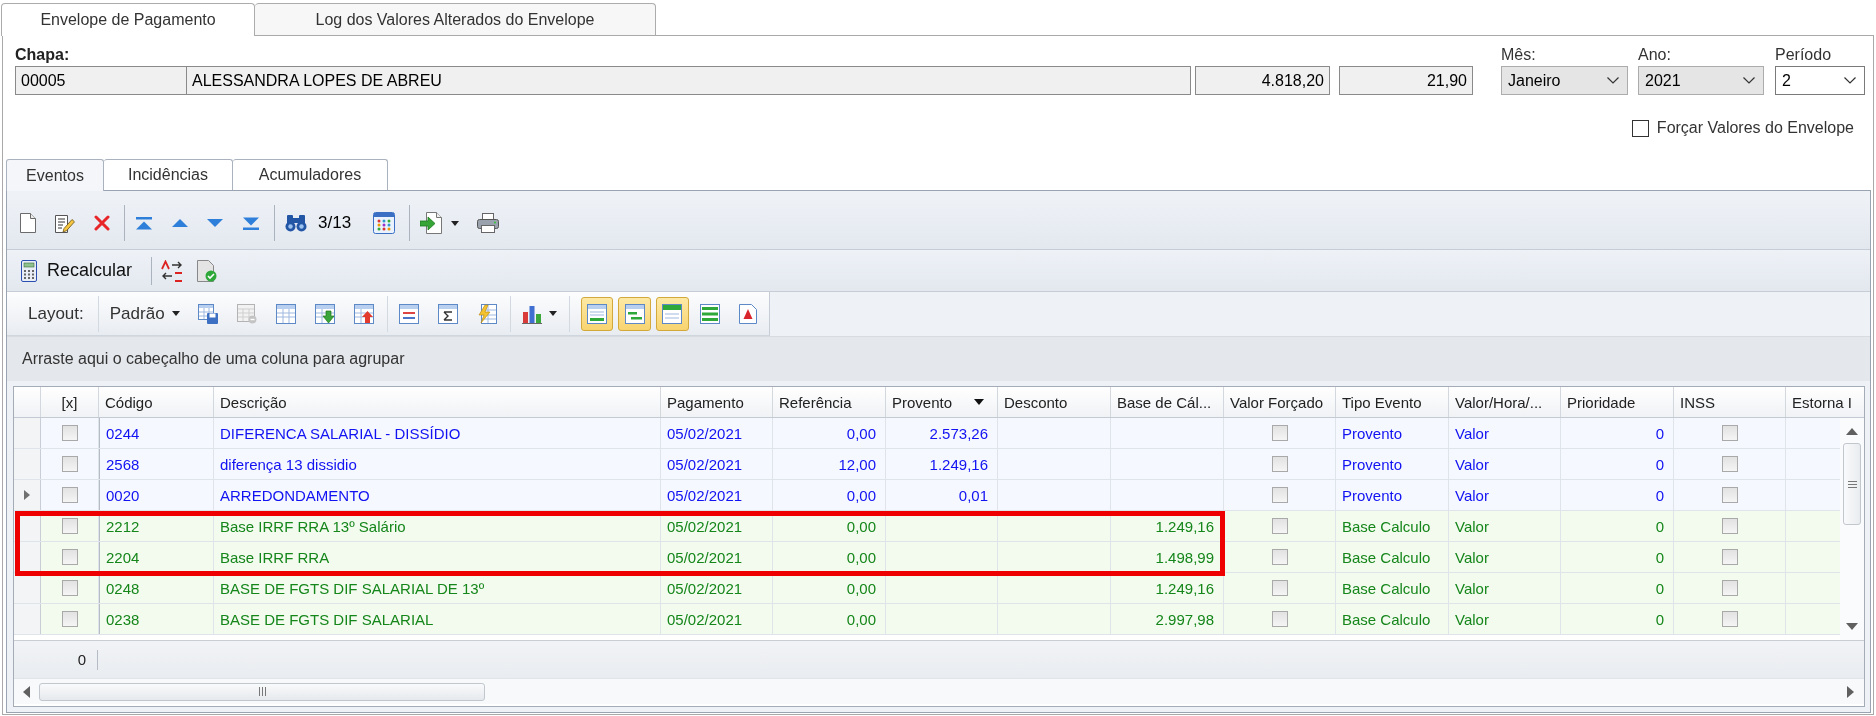  What do you see at coordinates (144, 313) in the screenshot?
I see `layout-dropdown: Padrão` at bounding box center [144, 313].